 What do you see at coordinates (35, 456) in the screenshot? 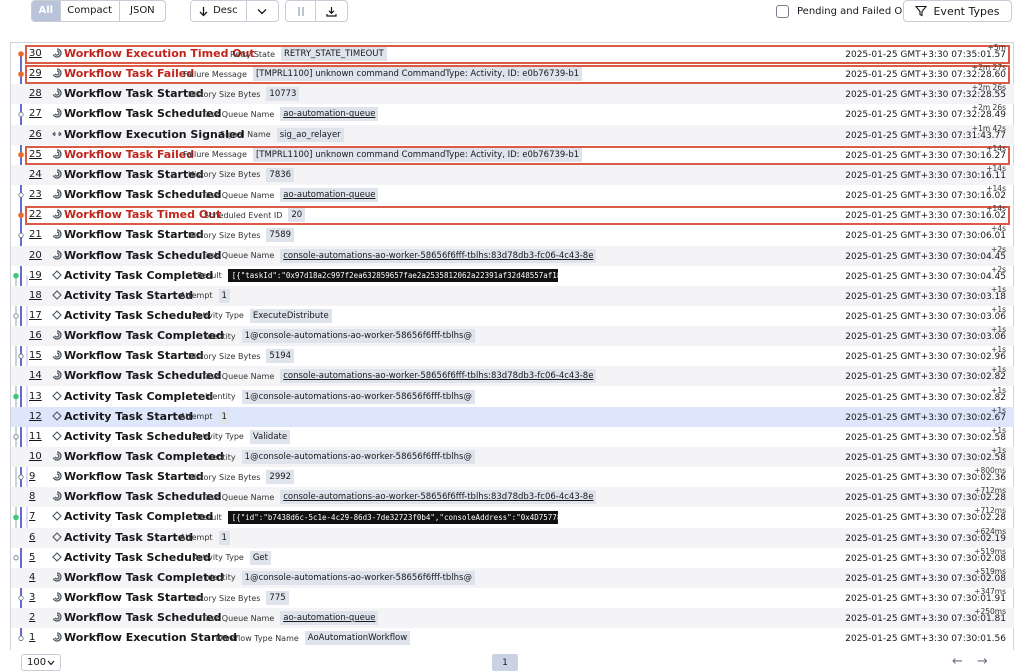
I see `event-id-link: 10` at bounding box center [35, 456].